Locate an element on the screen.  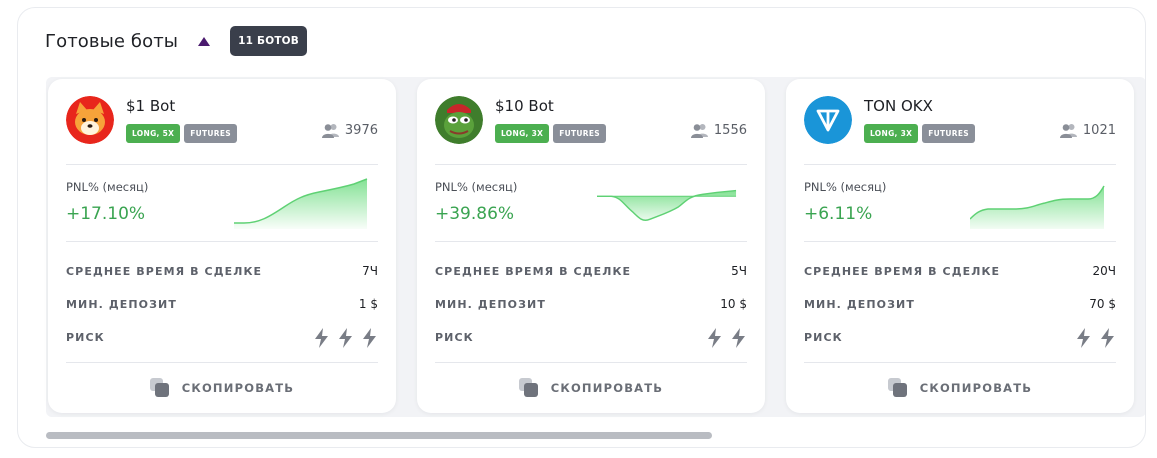
avg-time-value: 7Ч is located at coordinates (370, 271).